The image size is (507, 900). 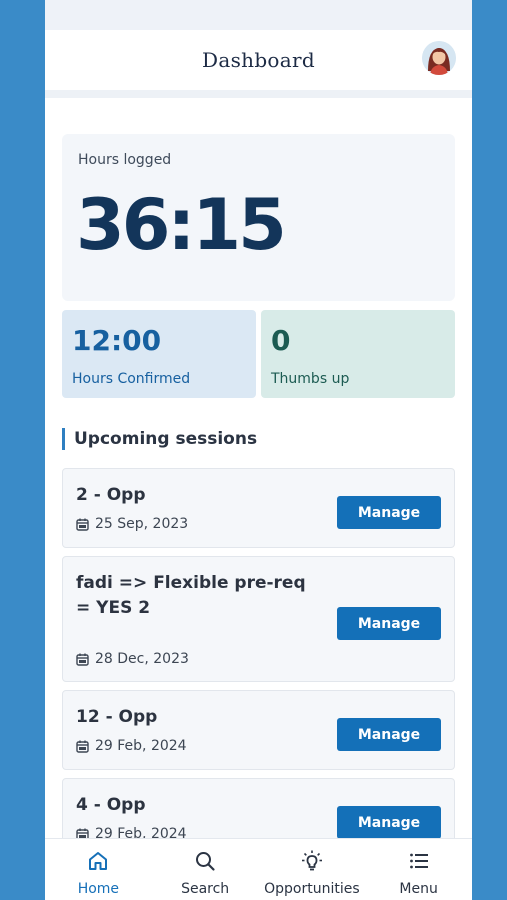 I want to click on menu-icon, so click(x=418, y=861).